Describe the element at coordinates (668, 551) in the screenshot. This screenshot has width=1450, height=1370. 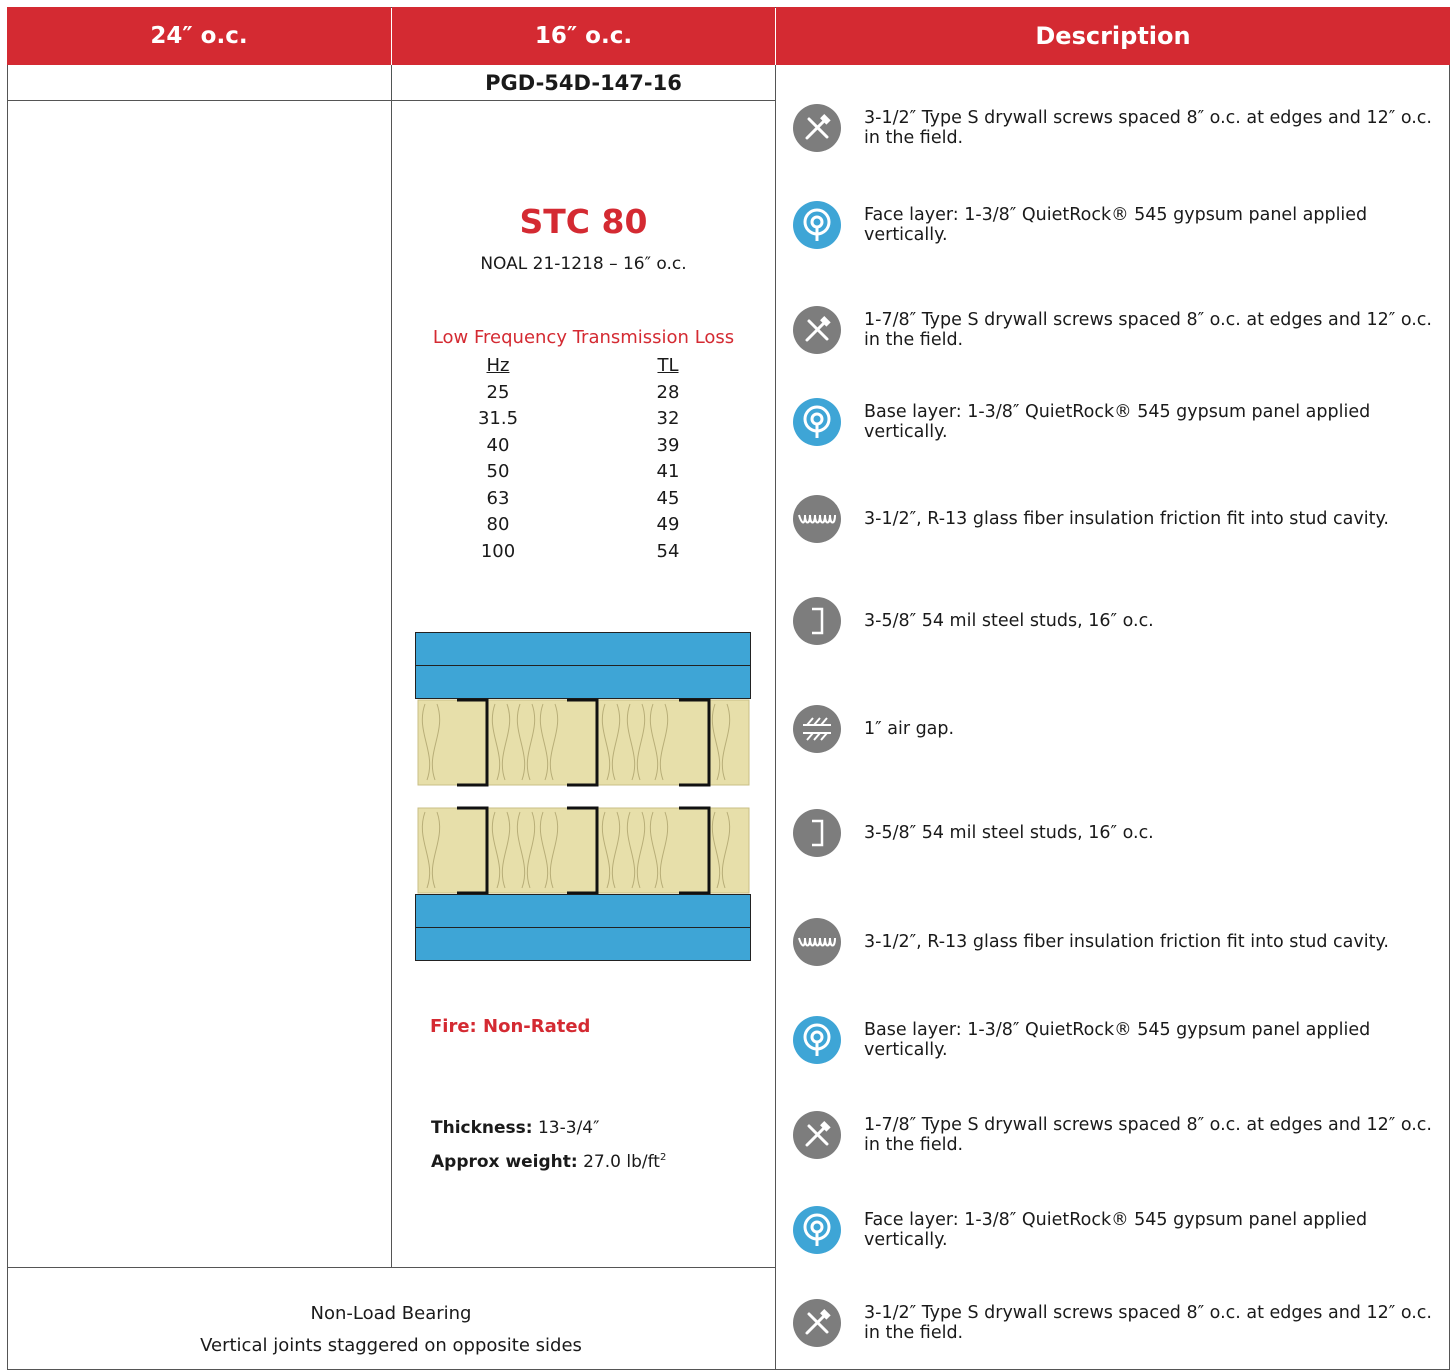
I see `lf-tl-value: 54` at that location.